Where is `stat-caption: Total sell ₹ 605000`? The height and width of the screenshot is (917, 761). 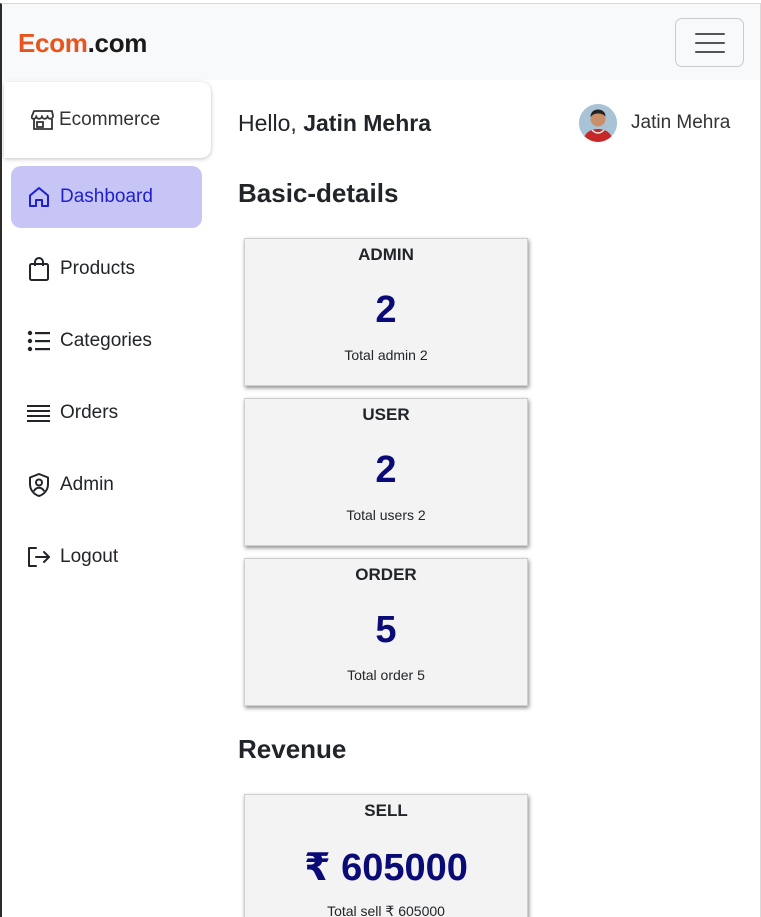 stat-caption: Total sell ₹ 605000 is located at coordinates (386, 910).